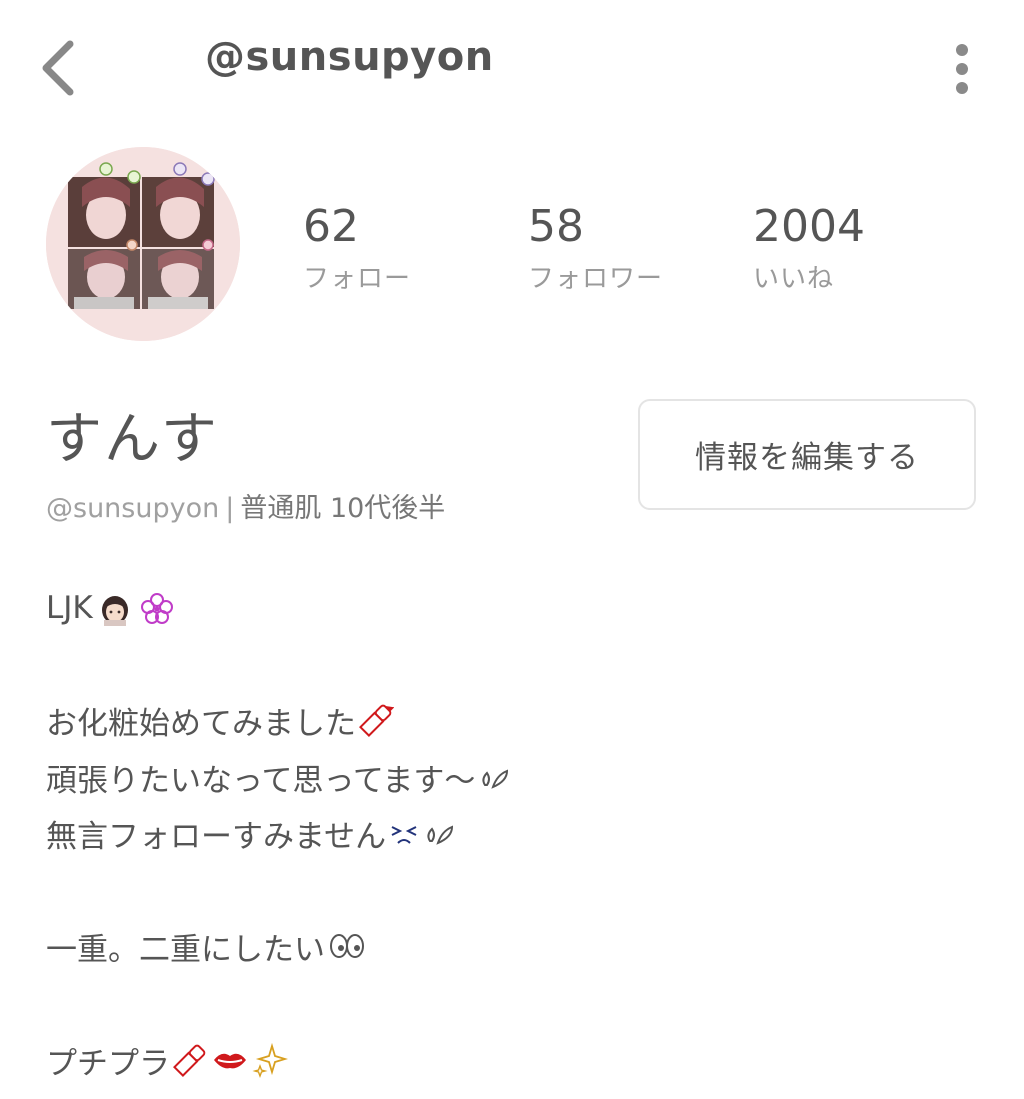 This screenshot has height=1099, width=1024. Describe the element at coordinates (156, 608) in the screenshot. I see `sakura-flower-icon` at that location.